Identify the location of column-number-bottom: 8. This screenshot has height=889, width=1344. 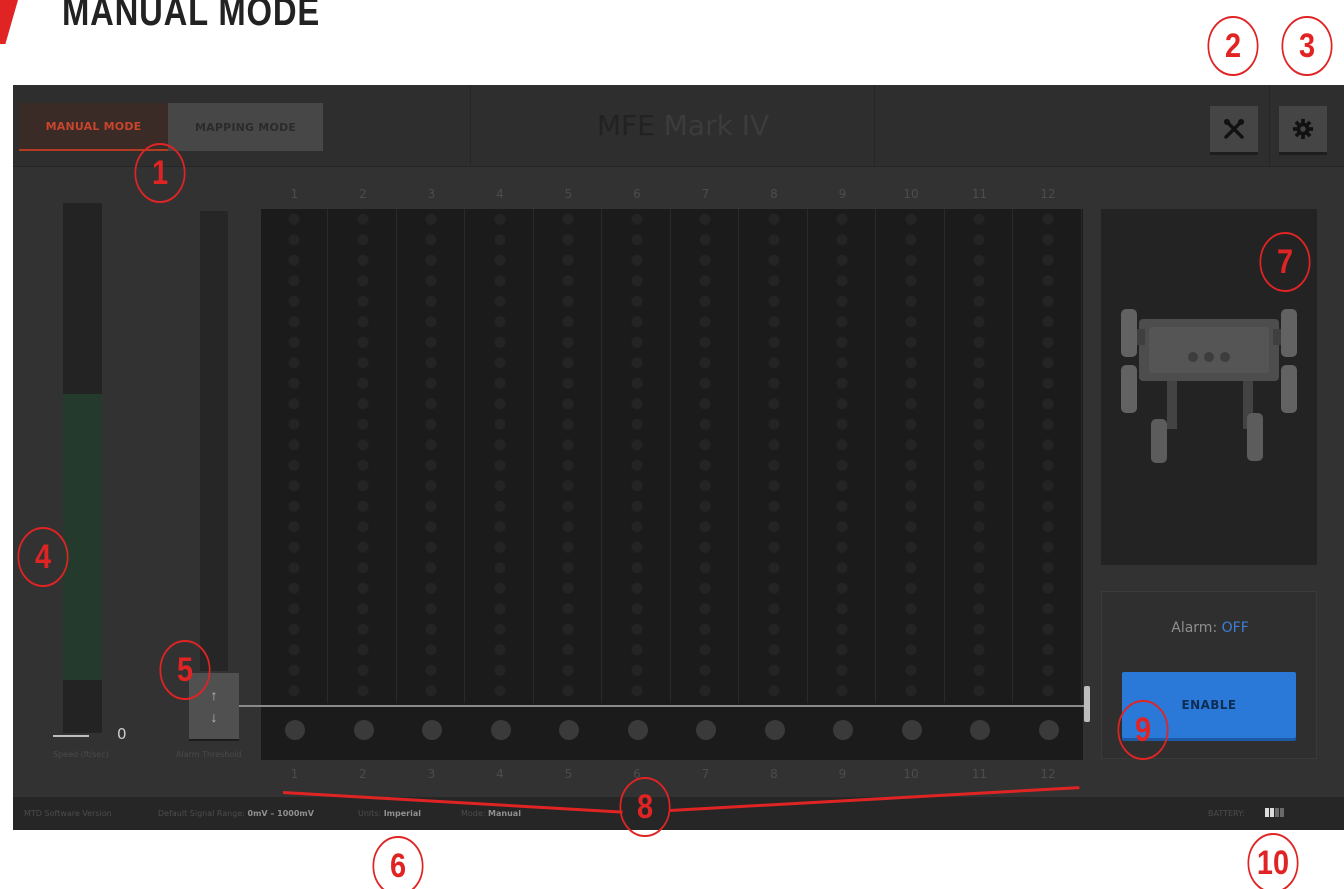
(774, 774).